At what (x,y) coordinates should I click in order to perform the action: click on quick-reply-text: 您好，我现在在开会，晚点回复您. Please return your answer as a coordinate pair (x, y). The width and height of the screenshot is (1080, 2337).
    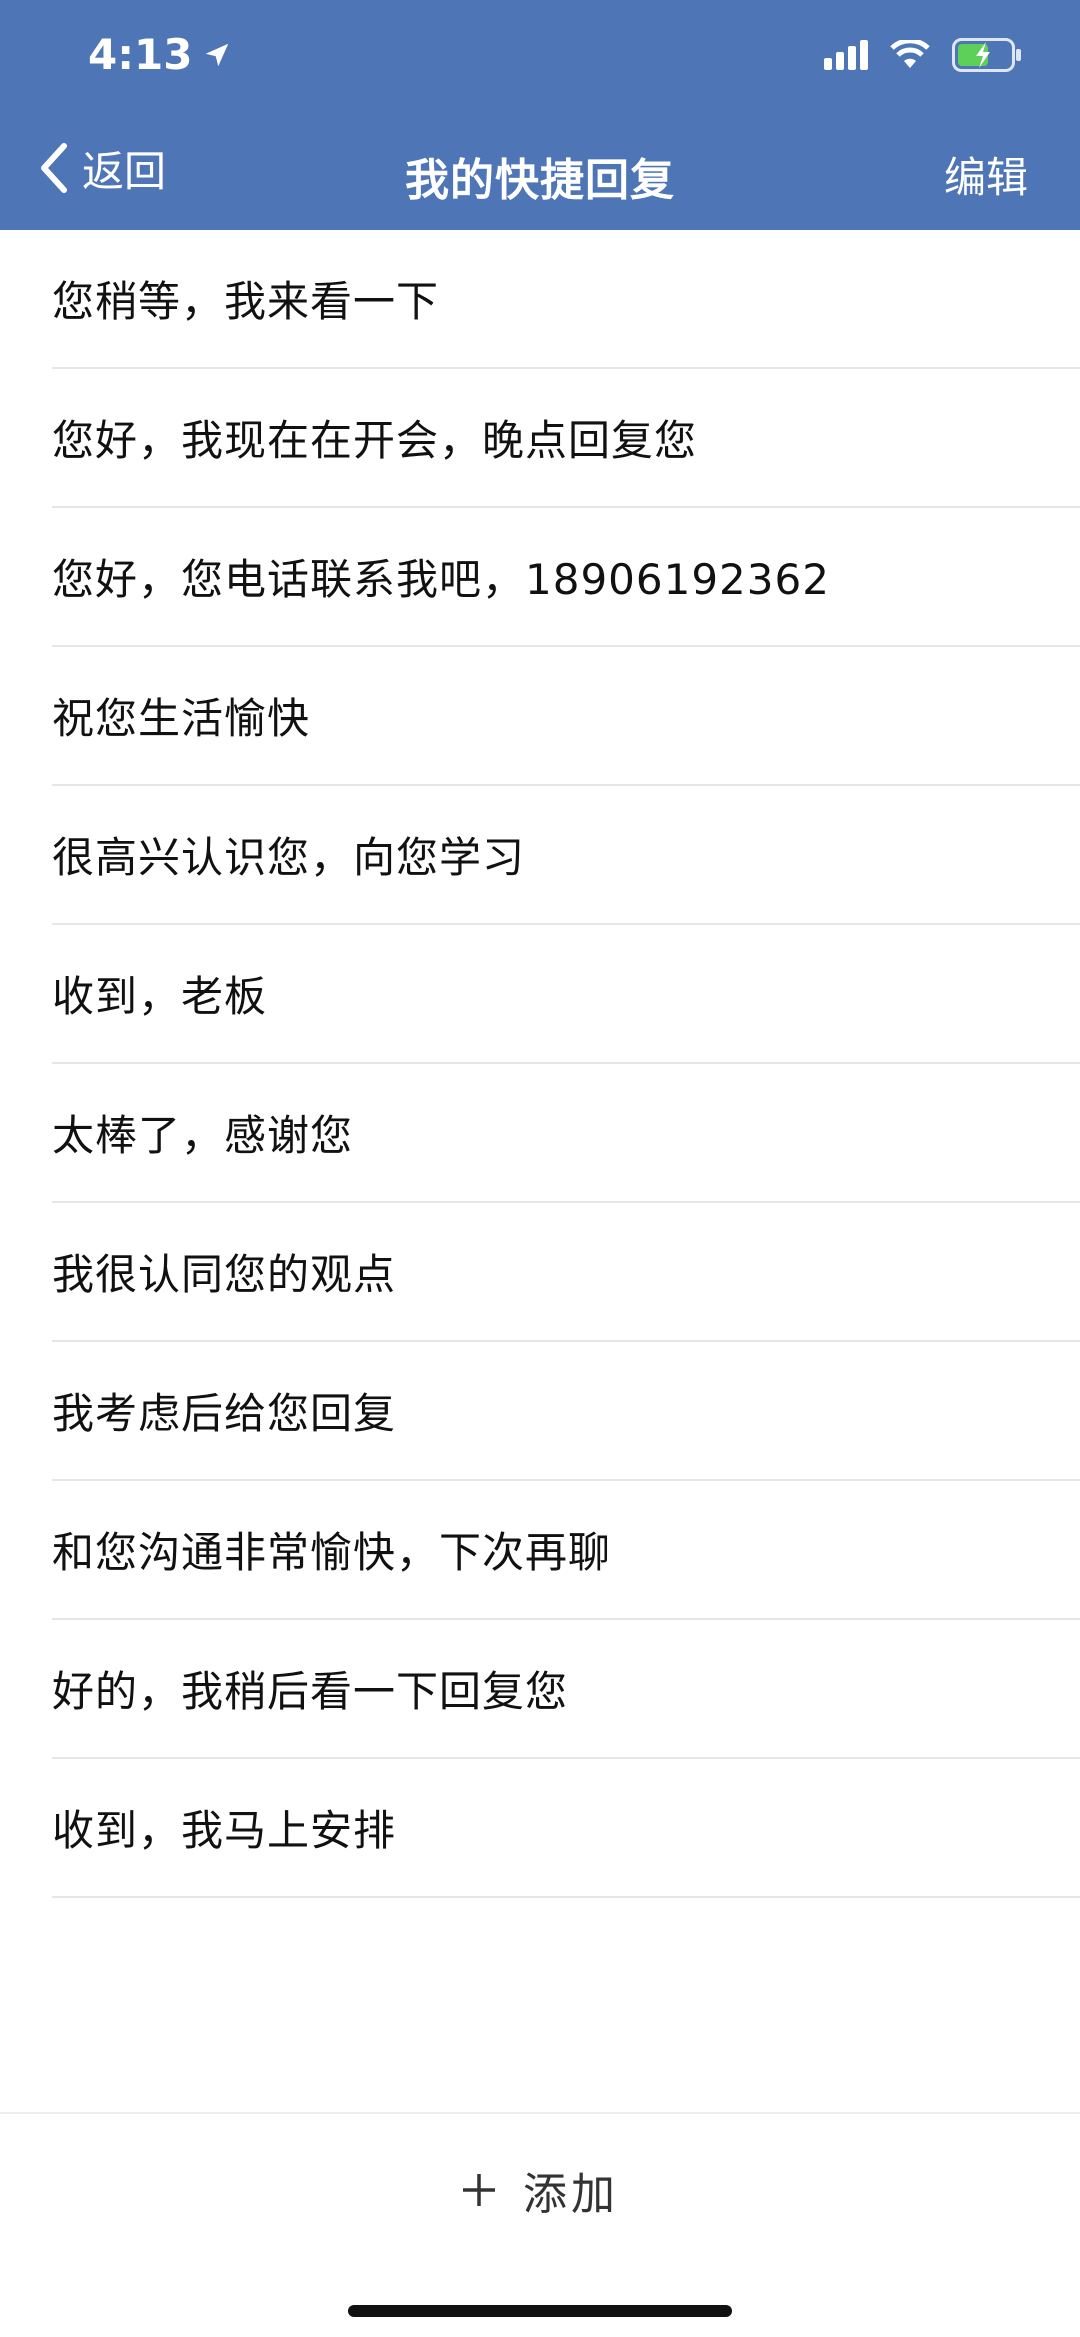
    Looking at the image, I should click on (375, 440).